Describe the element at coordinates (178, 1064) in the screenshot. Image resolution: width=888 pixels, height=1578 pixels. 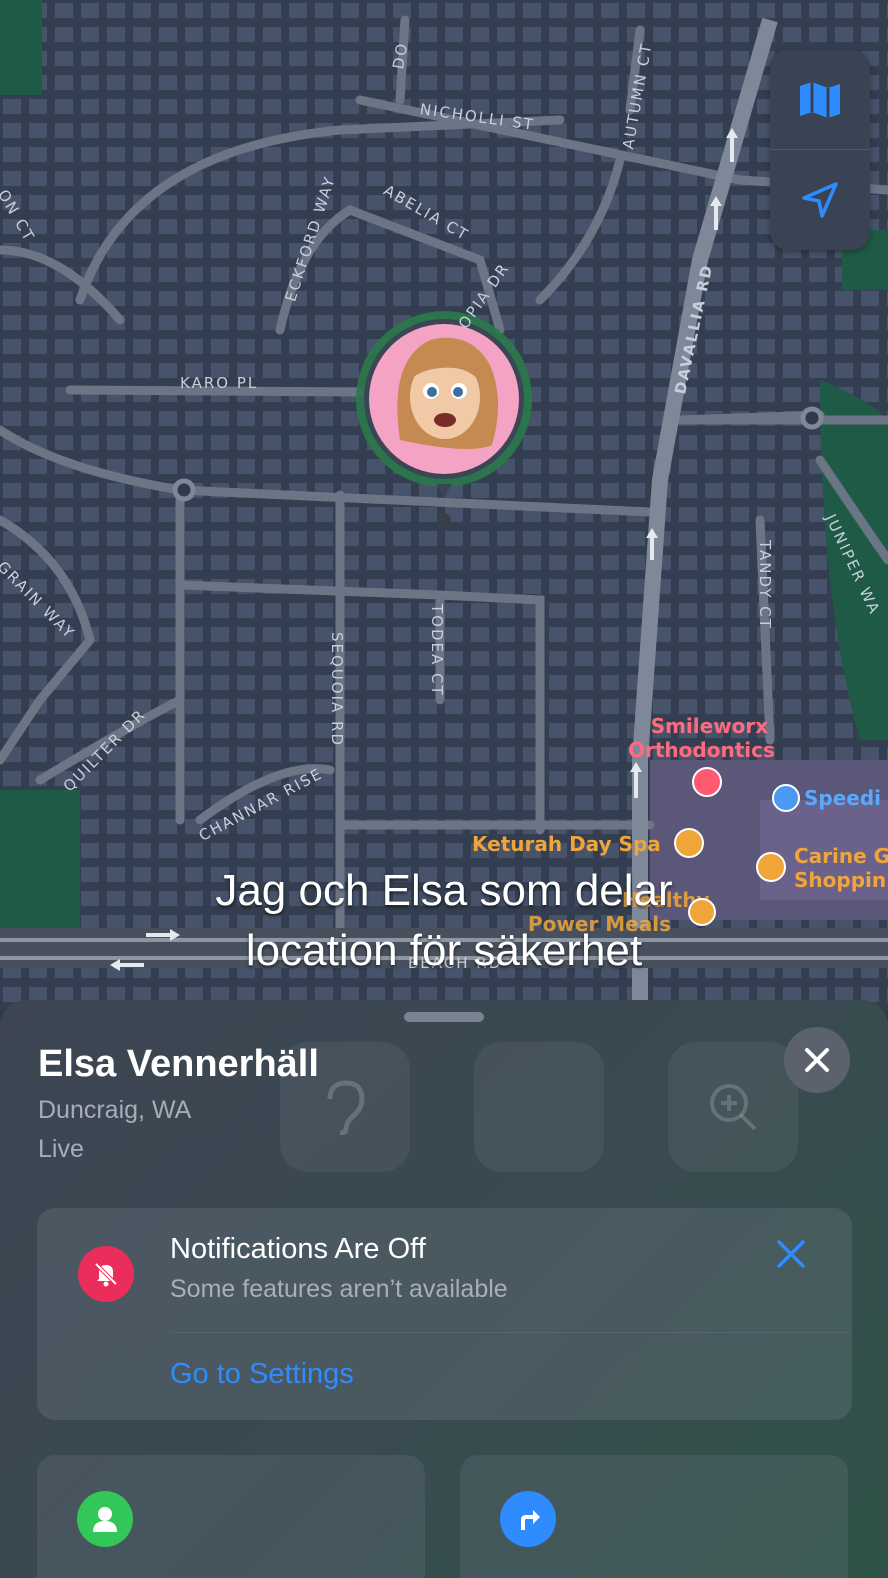
I see `person-name: Elsa Vennerhäll` at that location.